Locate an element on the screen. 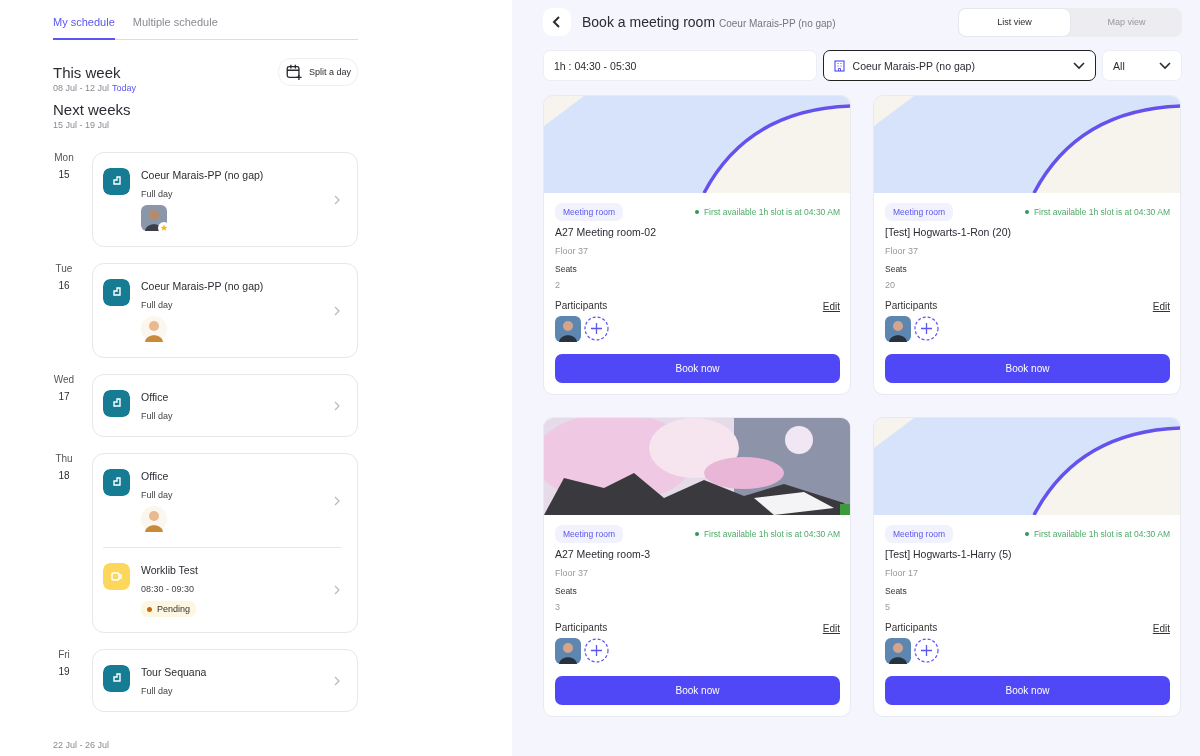  today-link: Today is located at coordinates (124, 88).